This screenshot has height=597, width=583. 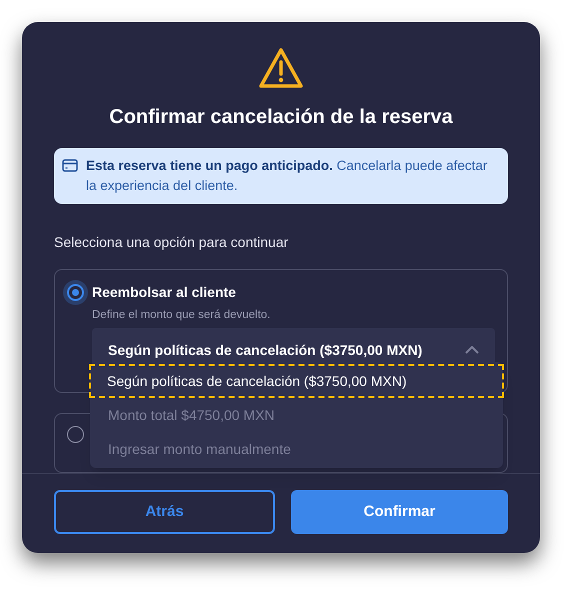 What do you see at coordinates (281, 117) in the screenshot?
I see `dialog-title: Confirmar cancelación de la reserva` at bounding box center [281, 117].